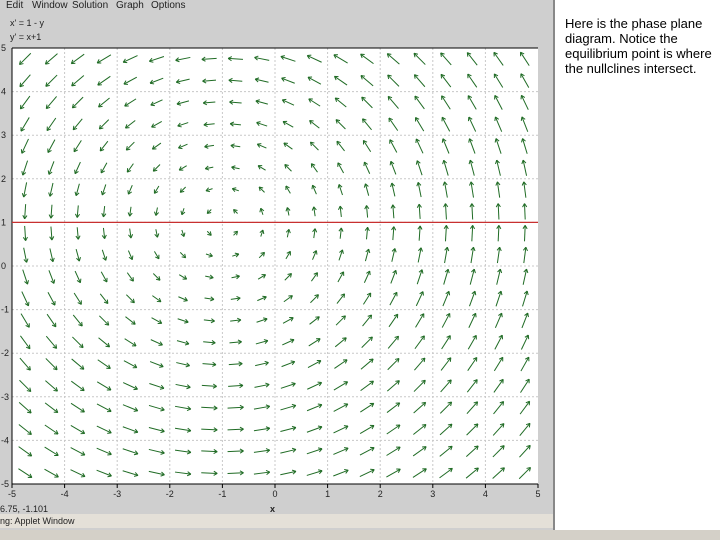 Image resolution: width=720 pixels, height=540 pixels. What do you see at coordinates (5, 397) in the screenshot?
I see `y-tick-label: -3` at bounding box center [5, 397].